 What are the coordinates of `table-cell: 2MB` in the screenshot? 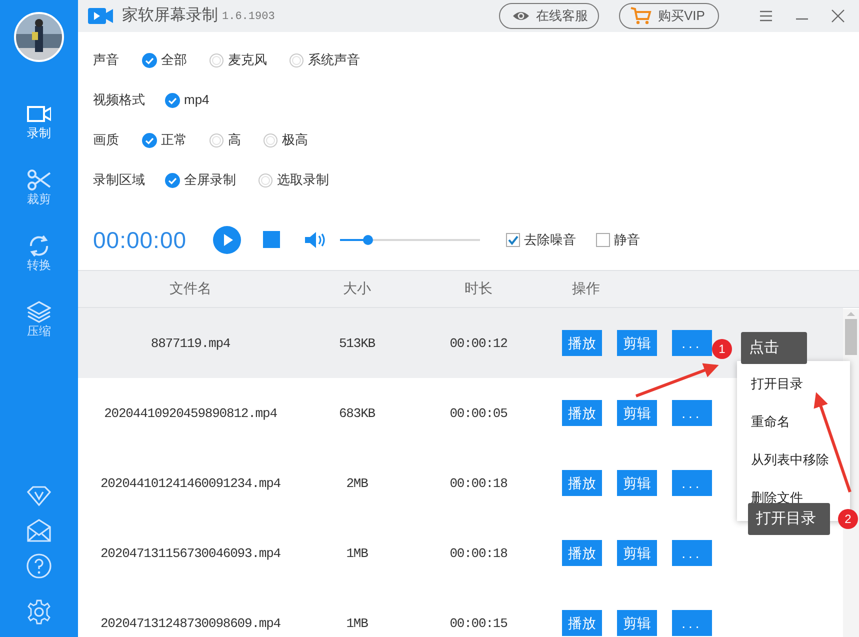 It's located at (357, 483).